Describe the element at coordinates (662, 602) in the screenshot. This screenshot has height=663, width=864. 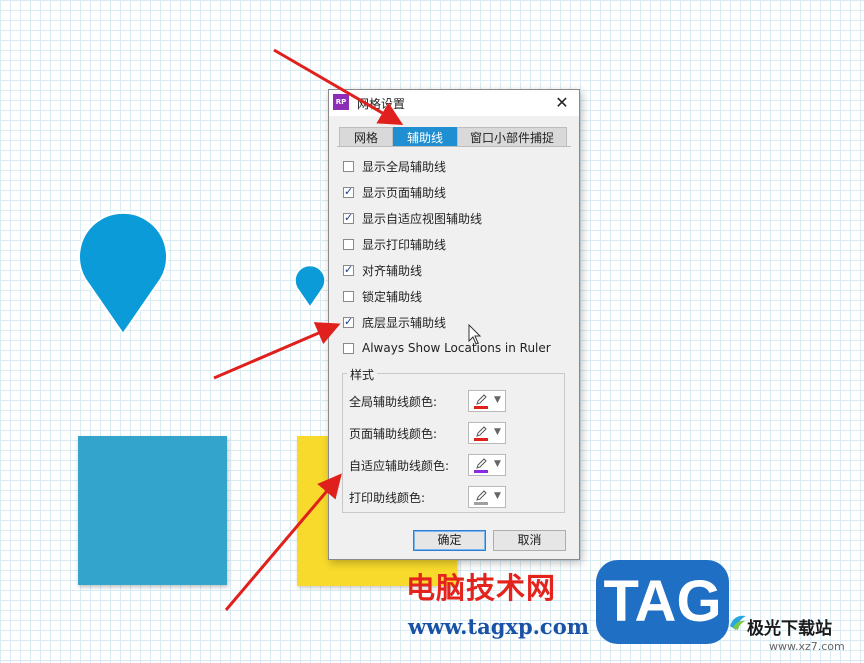
I see `tag-logo-badge: TAG` at that location.